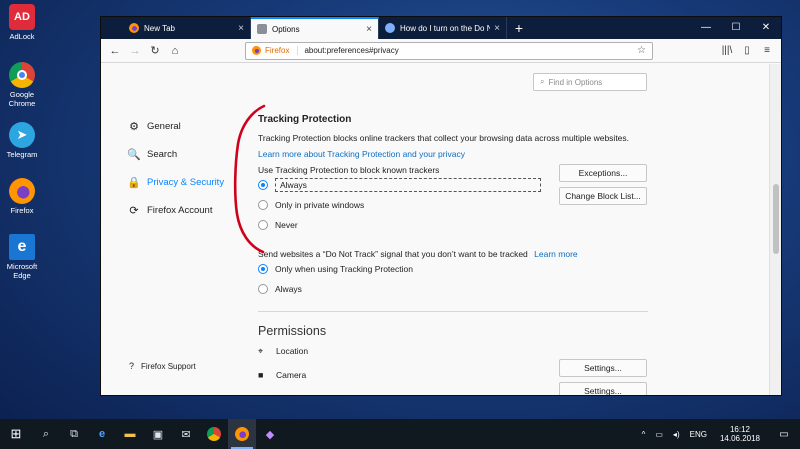 This screenshot has width=800, height=449. Describe the element at coordinates (291, 375) in the screenshot. I see `permission-label: Camera` at that location.